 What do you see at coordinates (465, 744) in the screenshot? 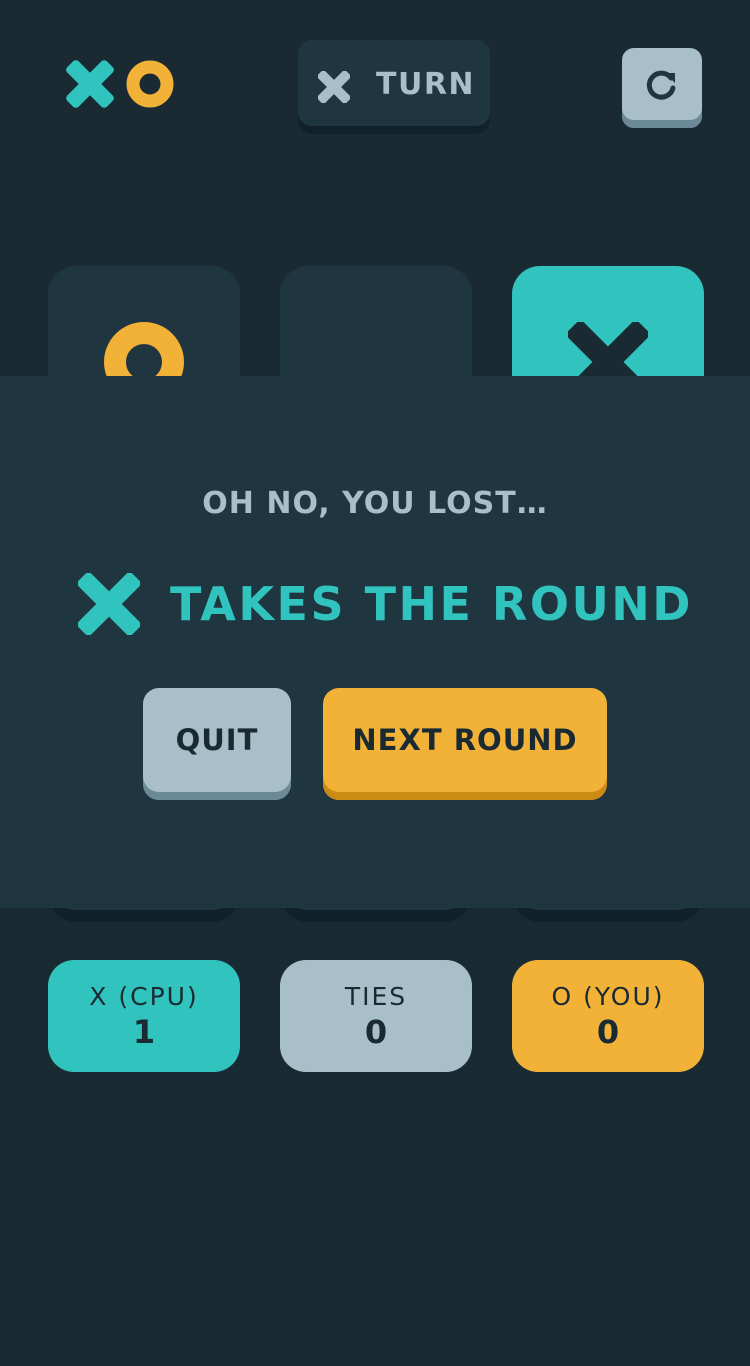
I see `next-round-button: NEXT ROUND` at bounding box center [465, 744].